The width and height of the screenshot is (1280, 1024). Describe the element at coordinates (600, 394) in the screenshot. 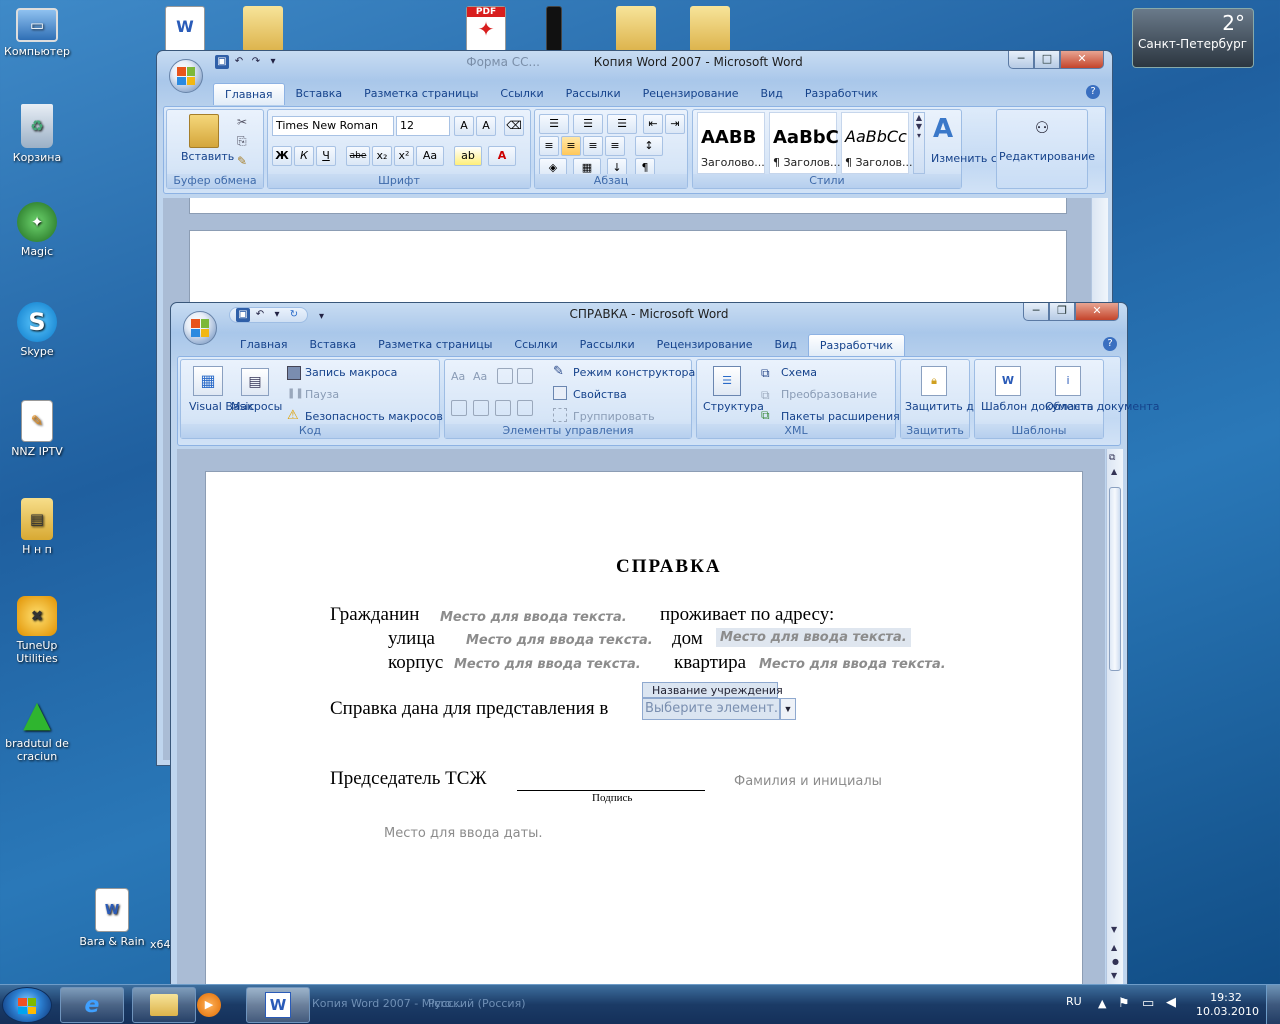

I see `properties-button: Свойства` at that location.